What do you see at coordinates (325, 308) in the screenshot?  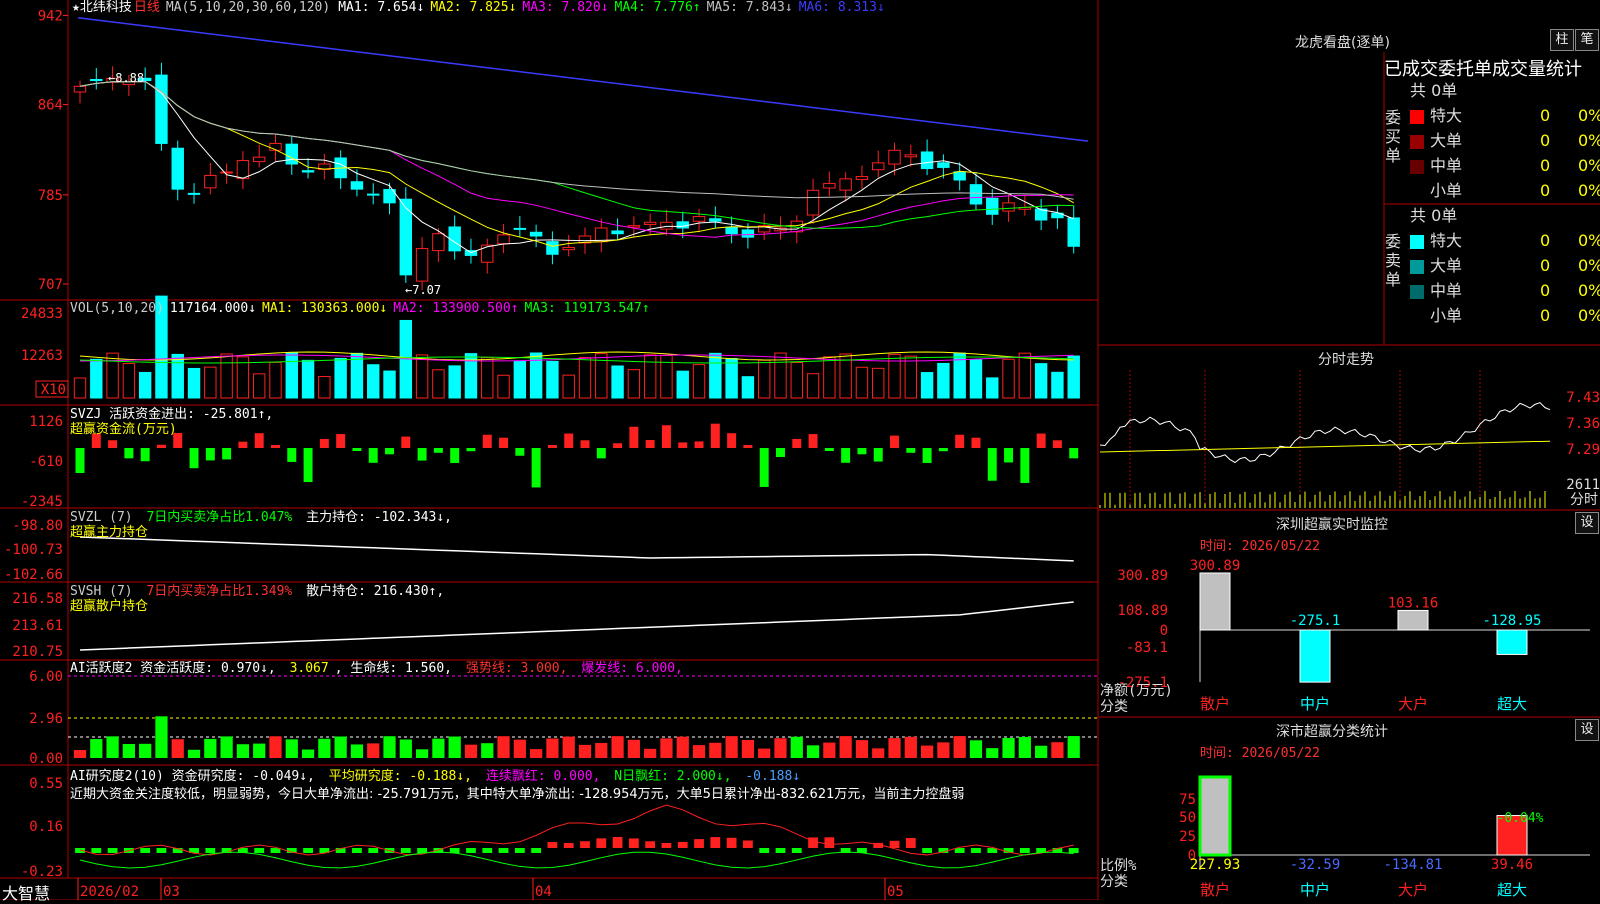 I see `vol-part-2: MA1: 130363.000↓` at bounding box center [325, 308].